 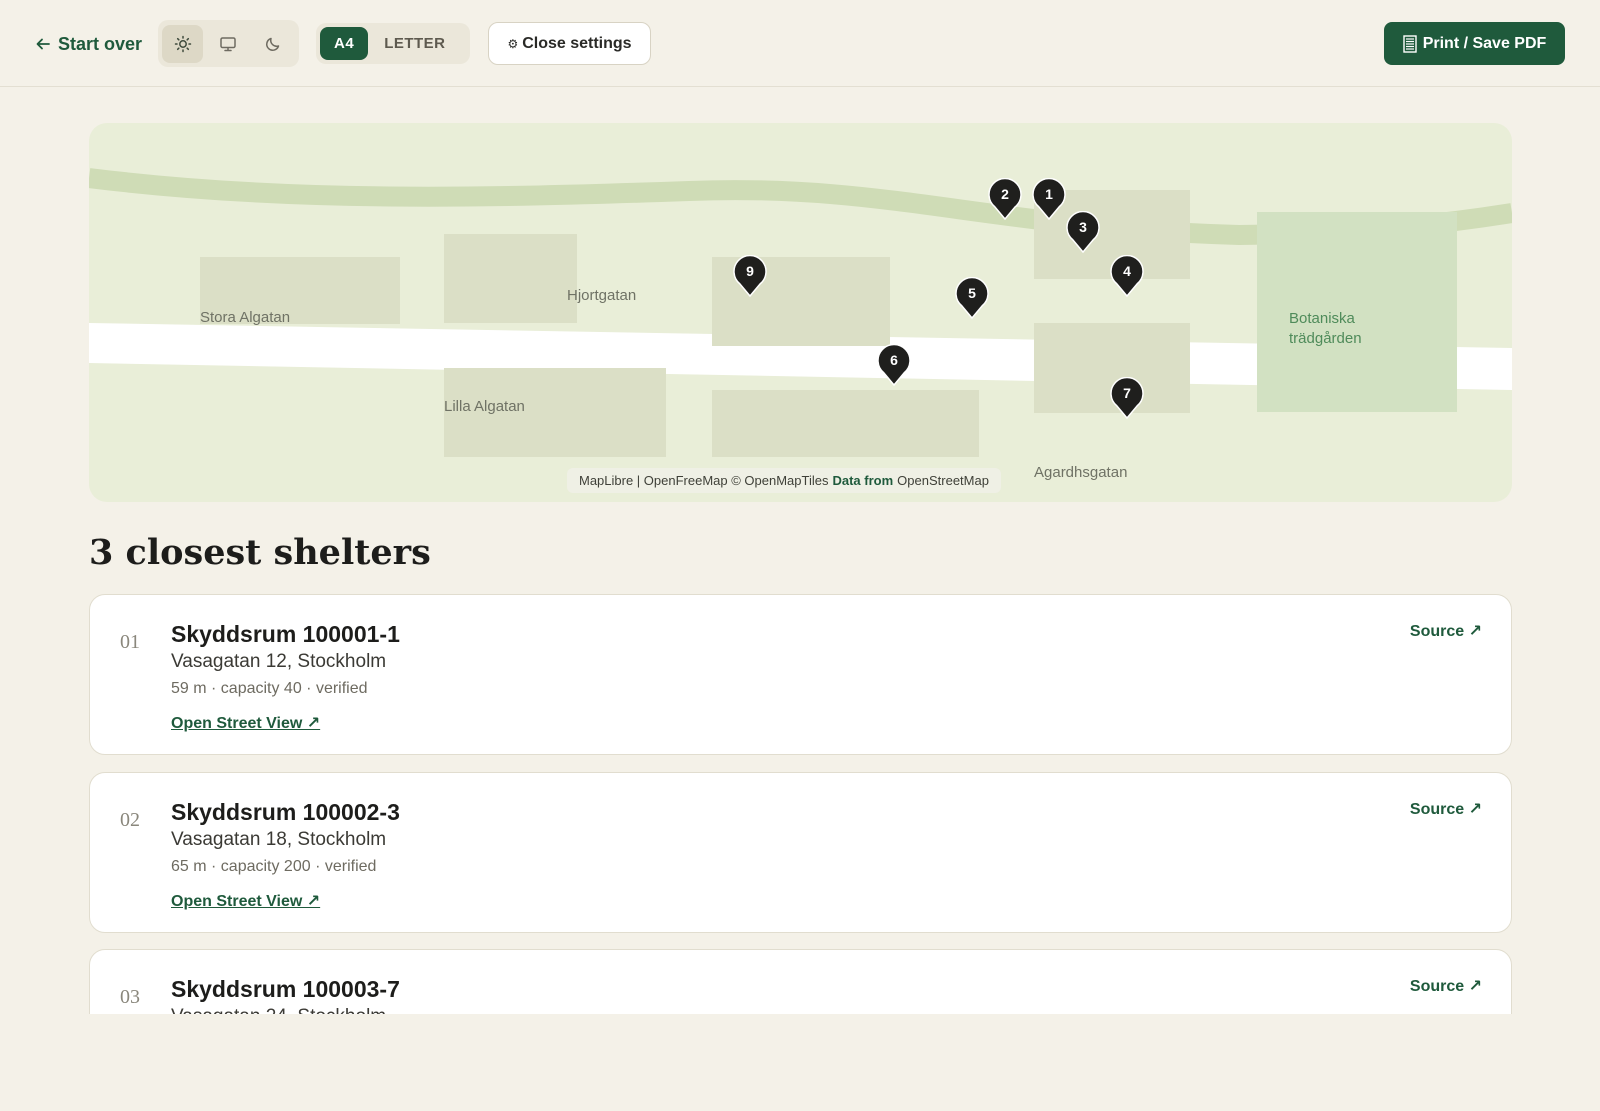 What do you see at coordinates (285, 989) in the screenshot?
I see `shelter-name: Skyddsrum 100003-7` at bounding box center [285, 989].